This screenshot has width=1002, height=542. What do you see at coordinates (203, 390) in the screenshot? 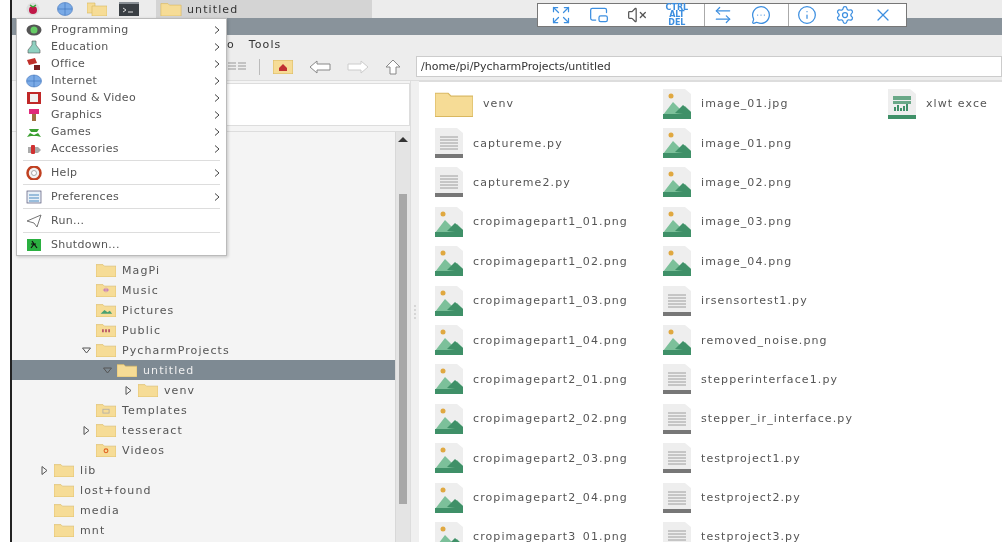
I see `tree-item: venv` at bounding box center [203, 390].